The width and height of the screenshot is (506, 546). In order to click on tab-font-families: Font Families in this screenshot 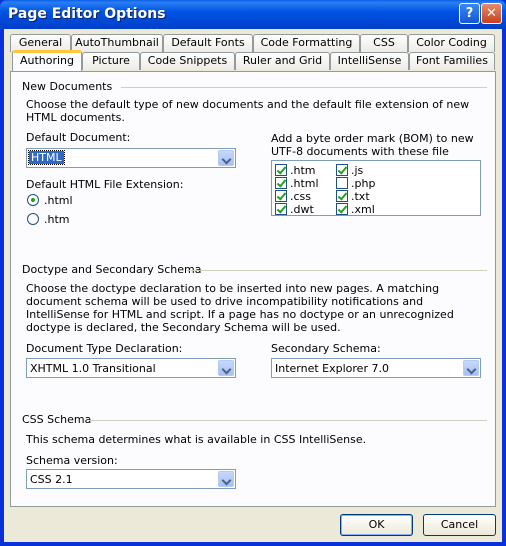, I will do `click(452, 61)`.